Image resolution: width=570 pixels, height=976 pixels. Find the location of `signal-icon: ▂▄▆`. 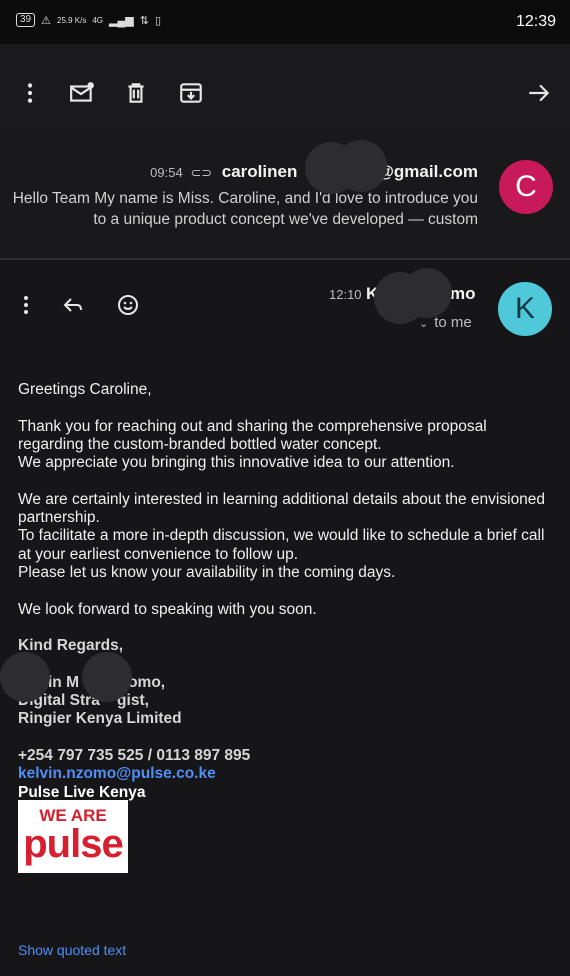

signal-icon: ▂▄▆ is located at coordinates (121, 20).